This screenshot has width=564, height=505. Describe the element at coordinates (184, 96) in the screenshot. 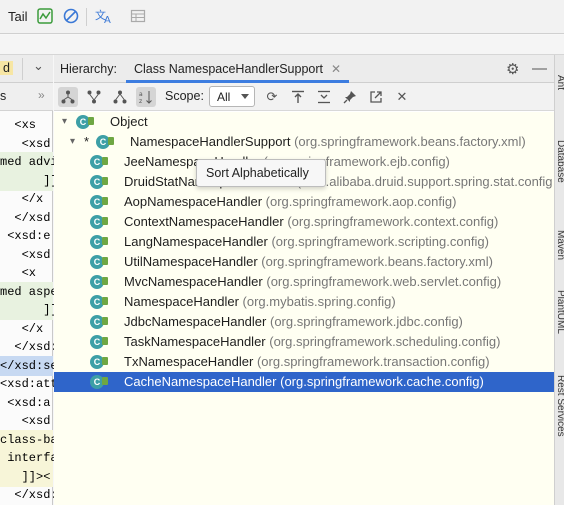

I see `scope-label: Scope:` at that location.